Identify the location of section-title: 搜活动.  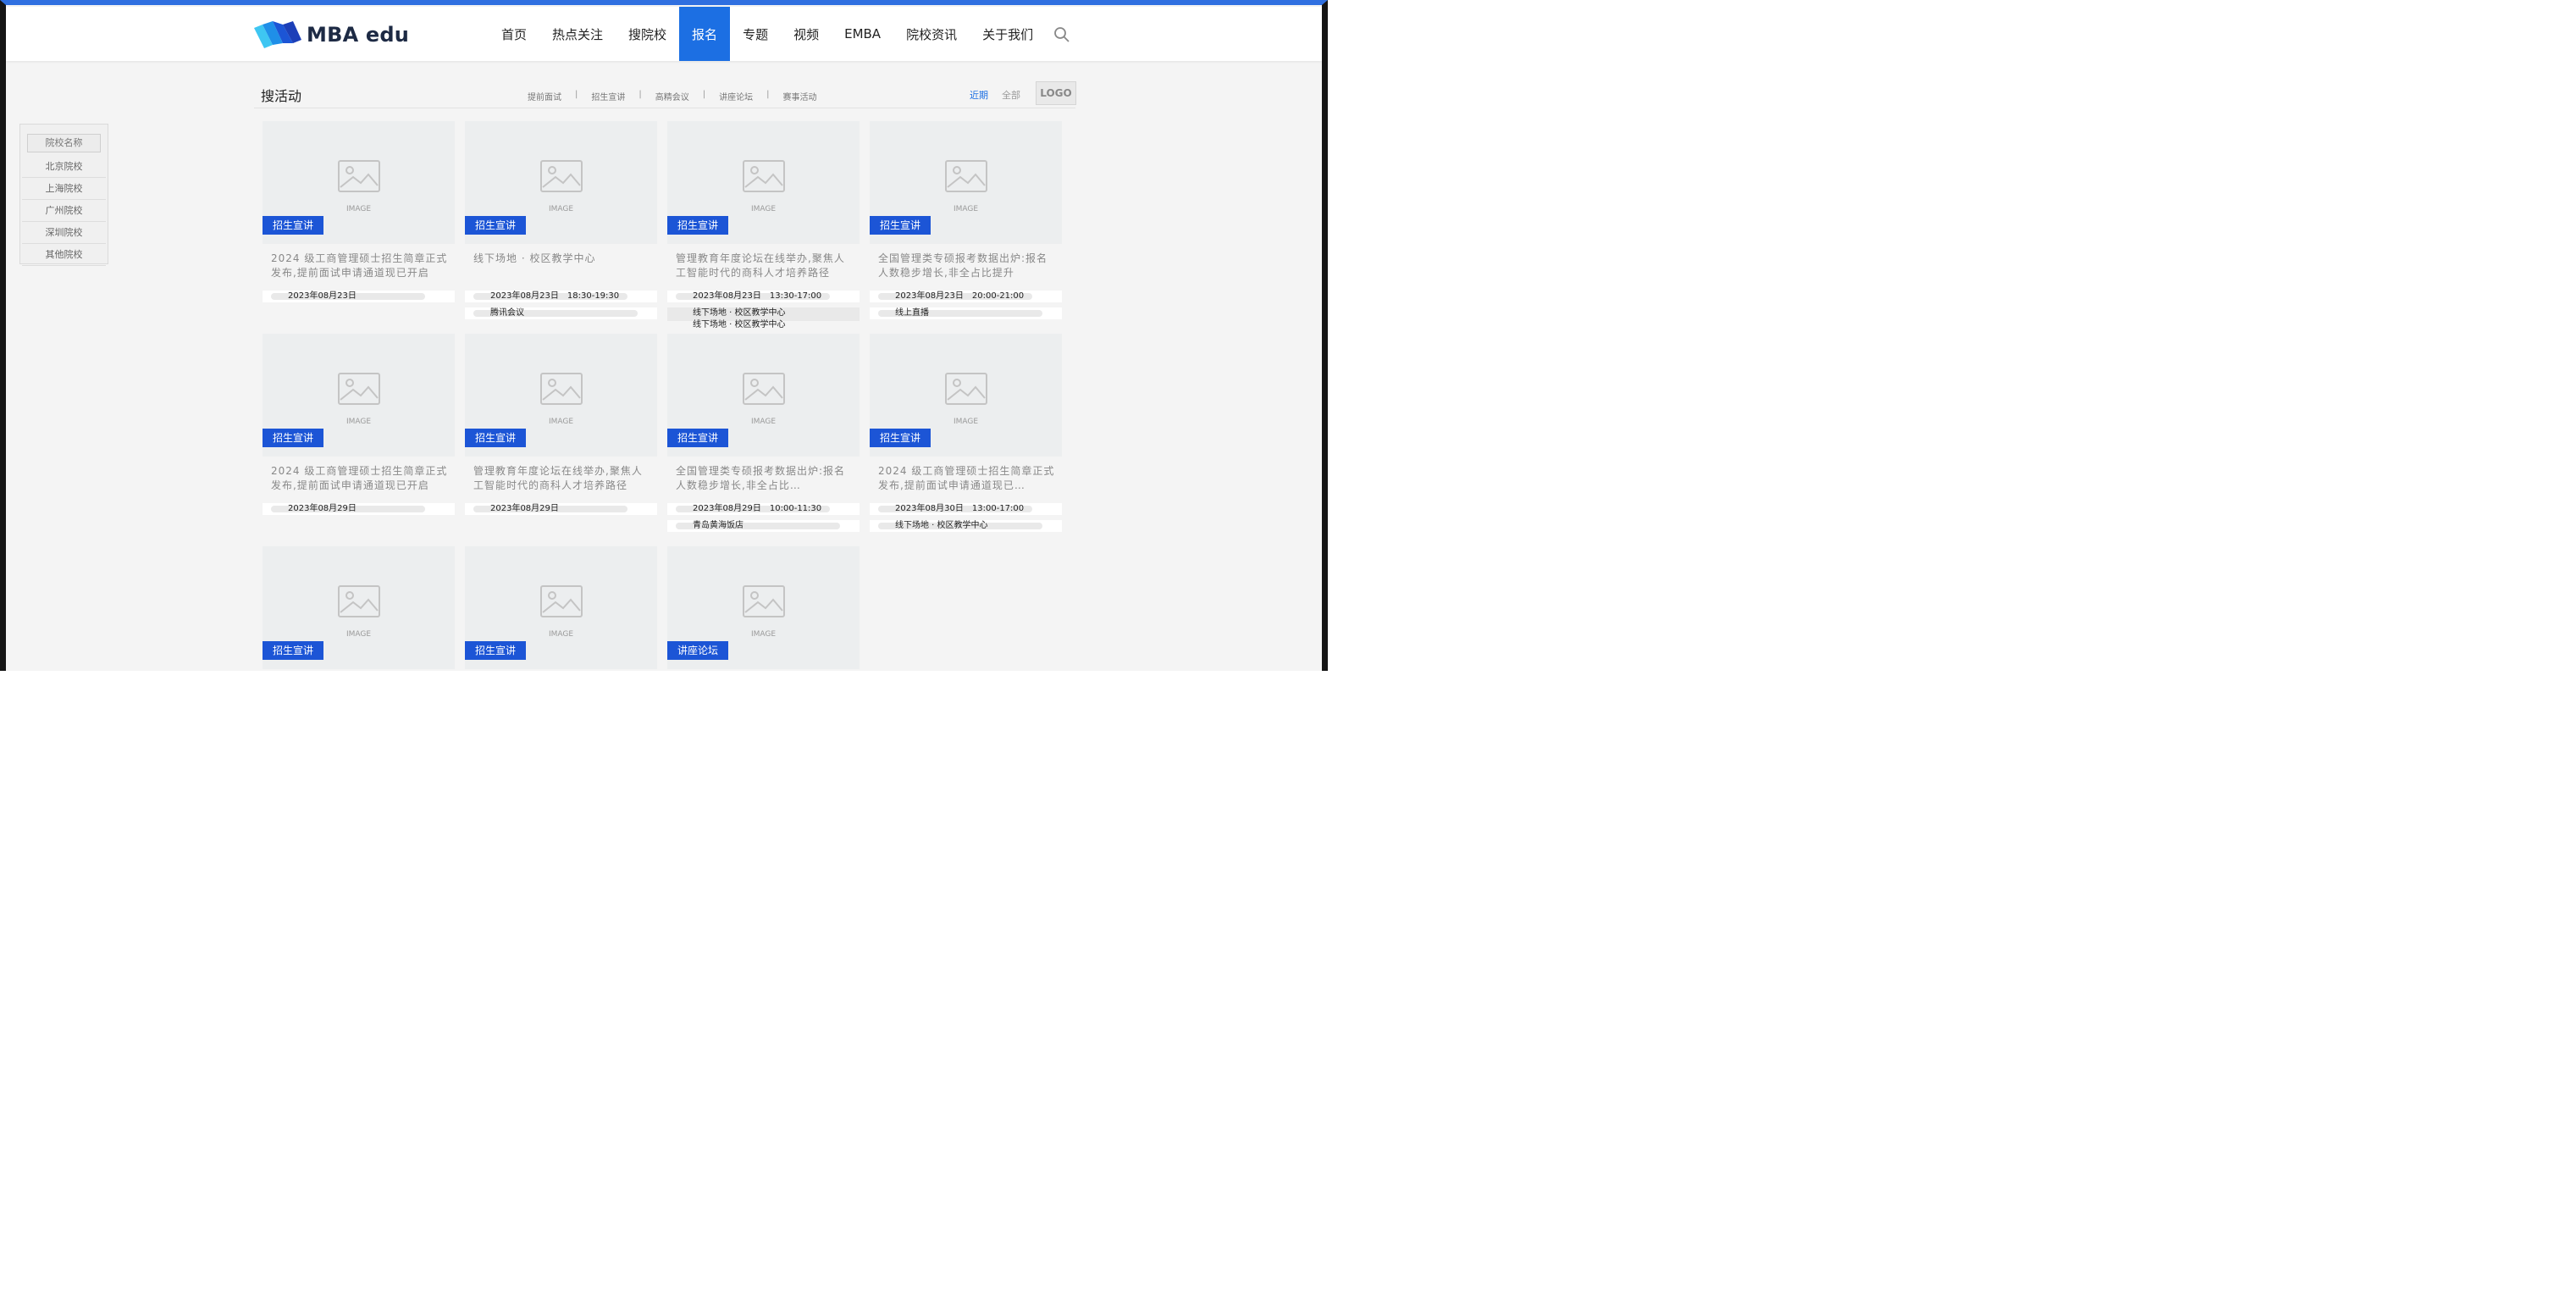
(281, 96).